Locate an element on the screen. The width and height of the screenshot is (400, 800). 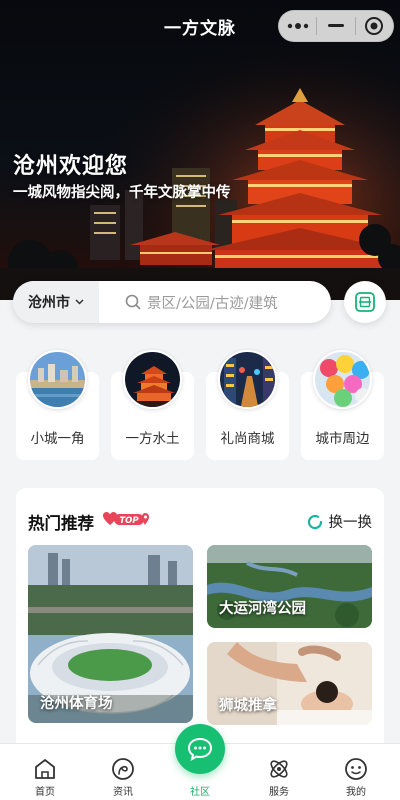
category-image-street is located at coordinates (247, 379).